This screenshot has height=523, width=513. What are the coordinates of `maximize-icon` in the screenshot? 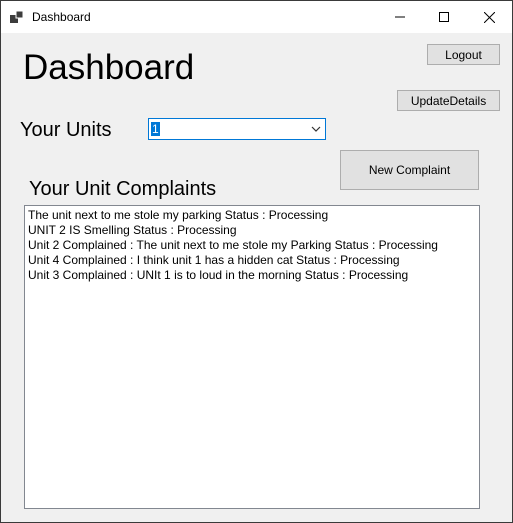 It's located at (444, 17).